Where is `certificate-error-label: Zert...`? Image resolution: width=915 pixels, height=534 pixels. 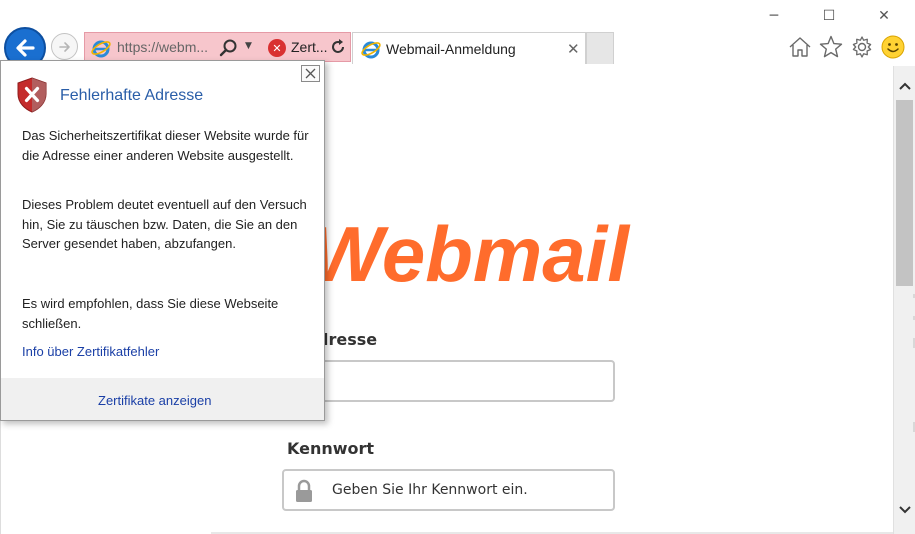
certificate-error-label: Zert... is located at coordinates (309, 47).